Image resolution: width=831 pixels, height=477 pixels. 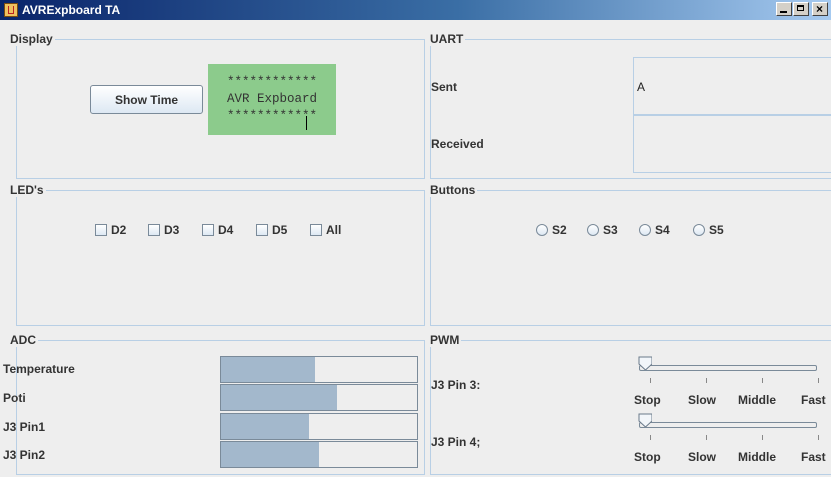 What do you see at coordinates (629, 105) in the screenshot?
I see `uart-panel: UART Sent A Received` at bounding box center [629, 105].